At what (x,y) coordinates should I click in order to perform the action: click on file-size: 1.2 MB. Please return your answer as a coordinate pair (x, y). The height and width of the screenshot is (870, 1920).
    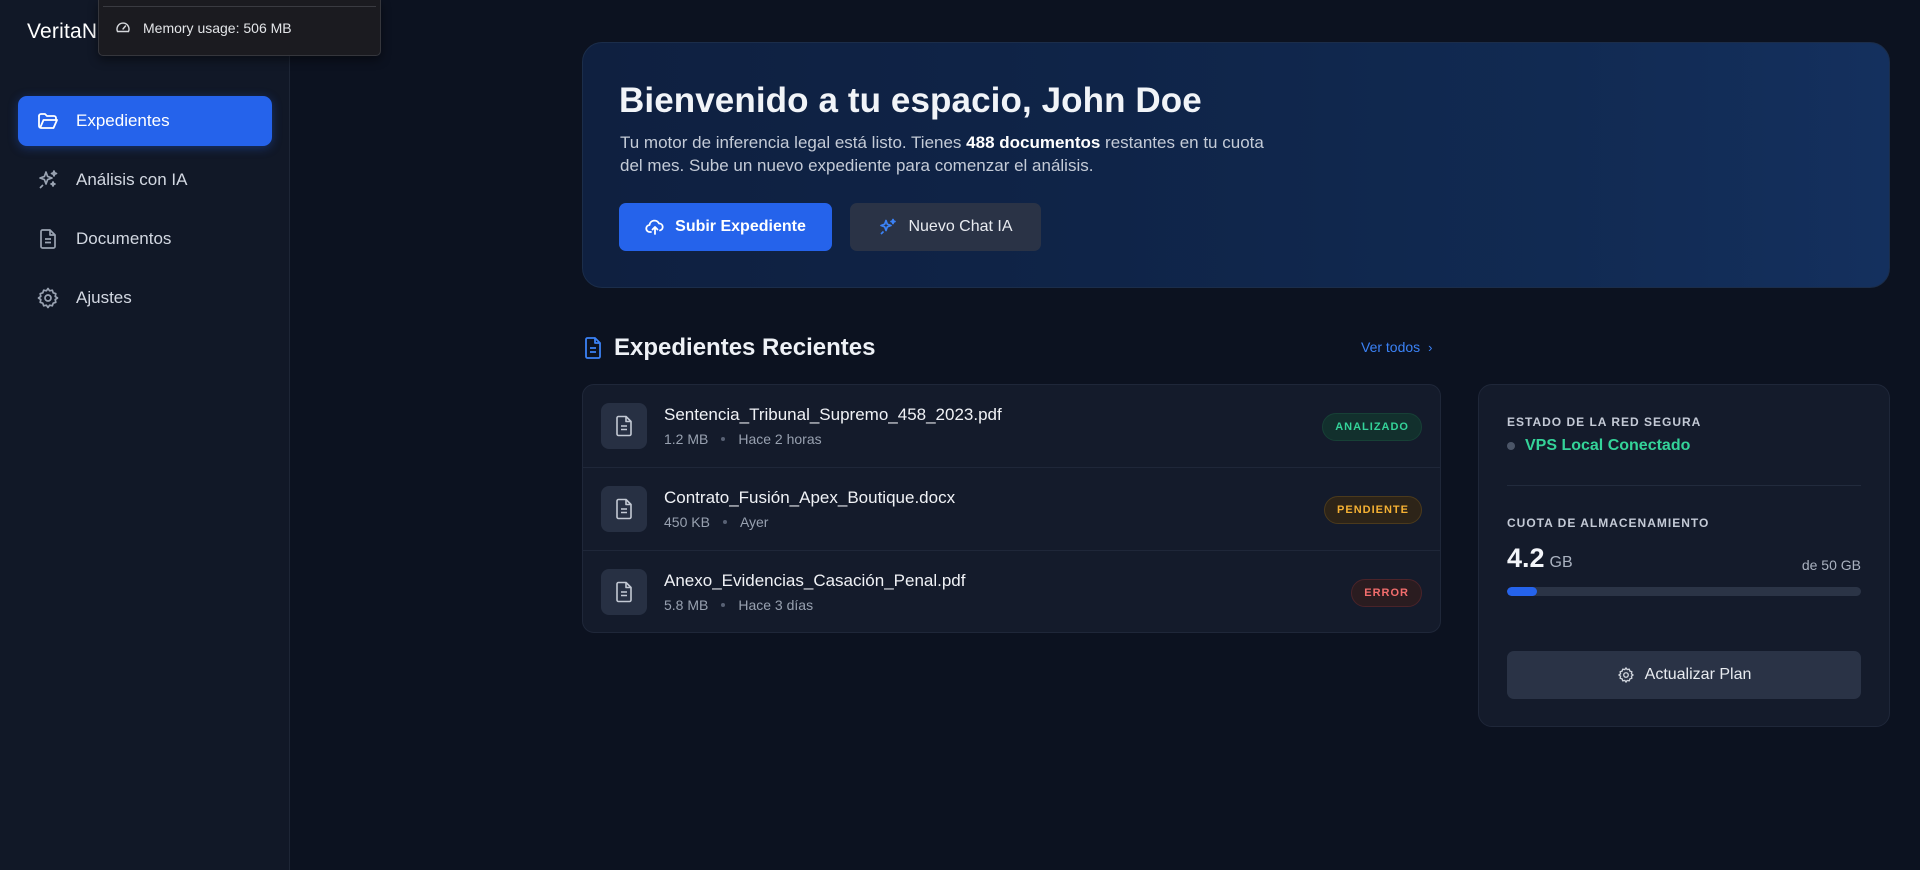
    Looking at the image, I should click on (686, 439).